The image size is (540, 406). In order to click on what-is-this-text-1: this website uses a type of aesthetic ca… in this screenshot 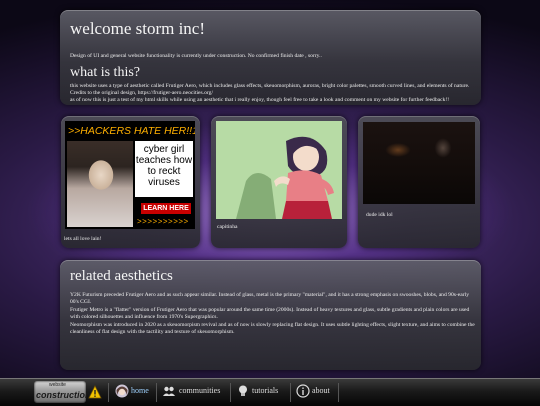, I will do `click(270, 89)`.